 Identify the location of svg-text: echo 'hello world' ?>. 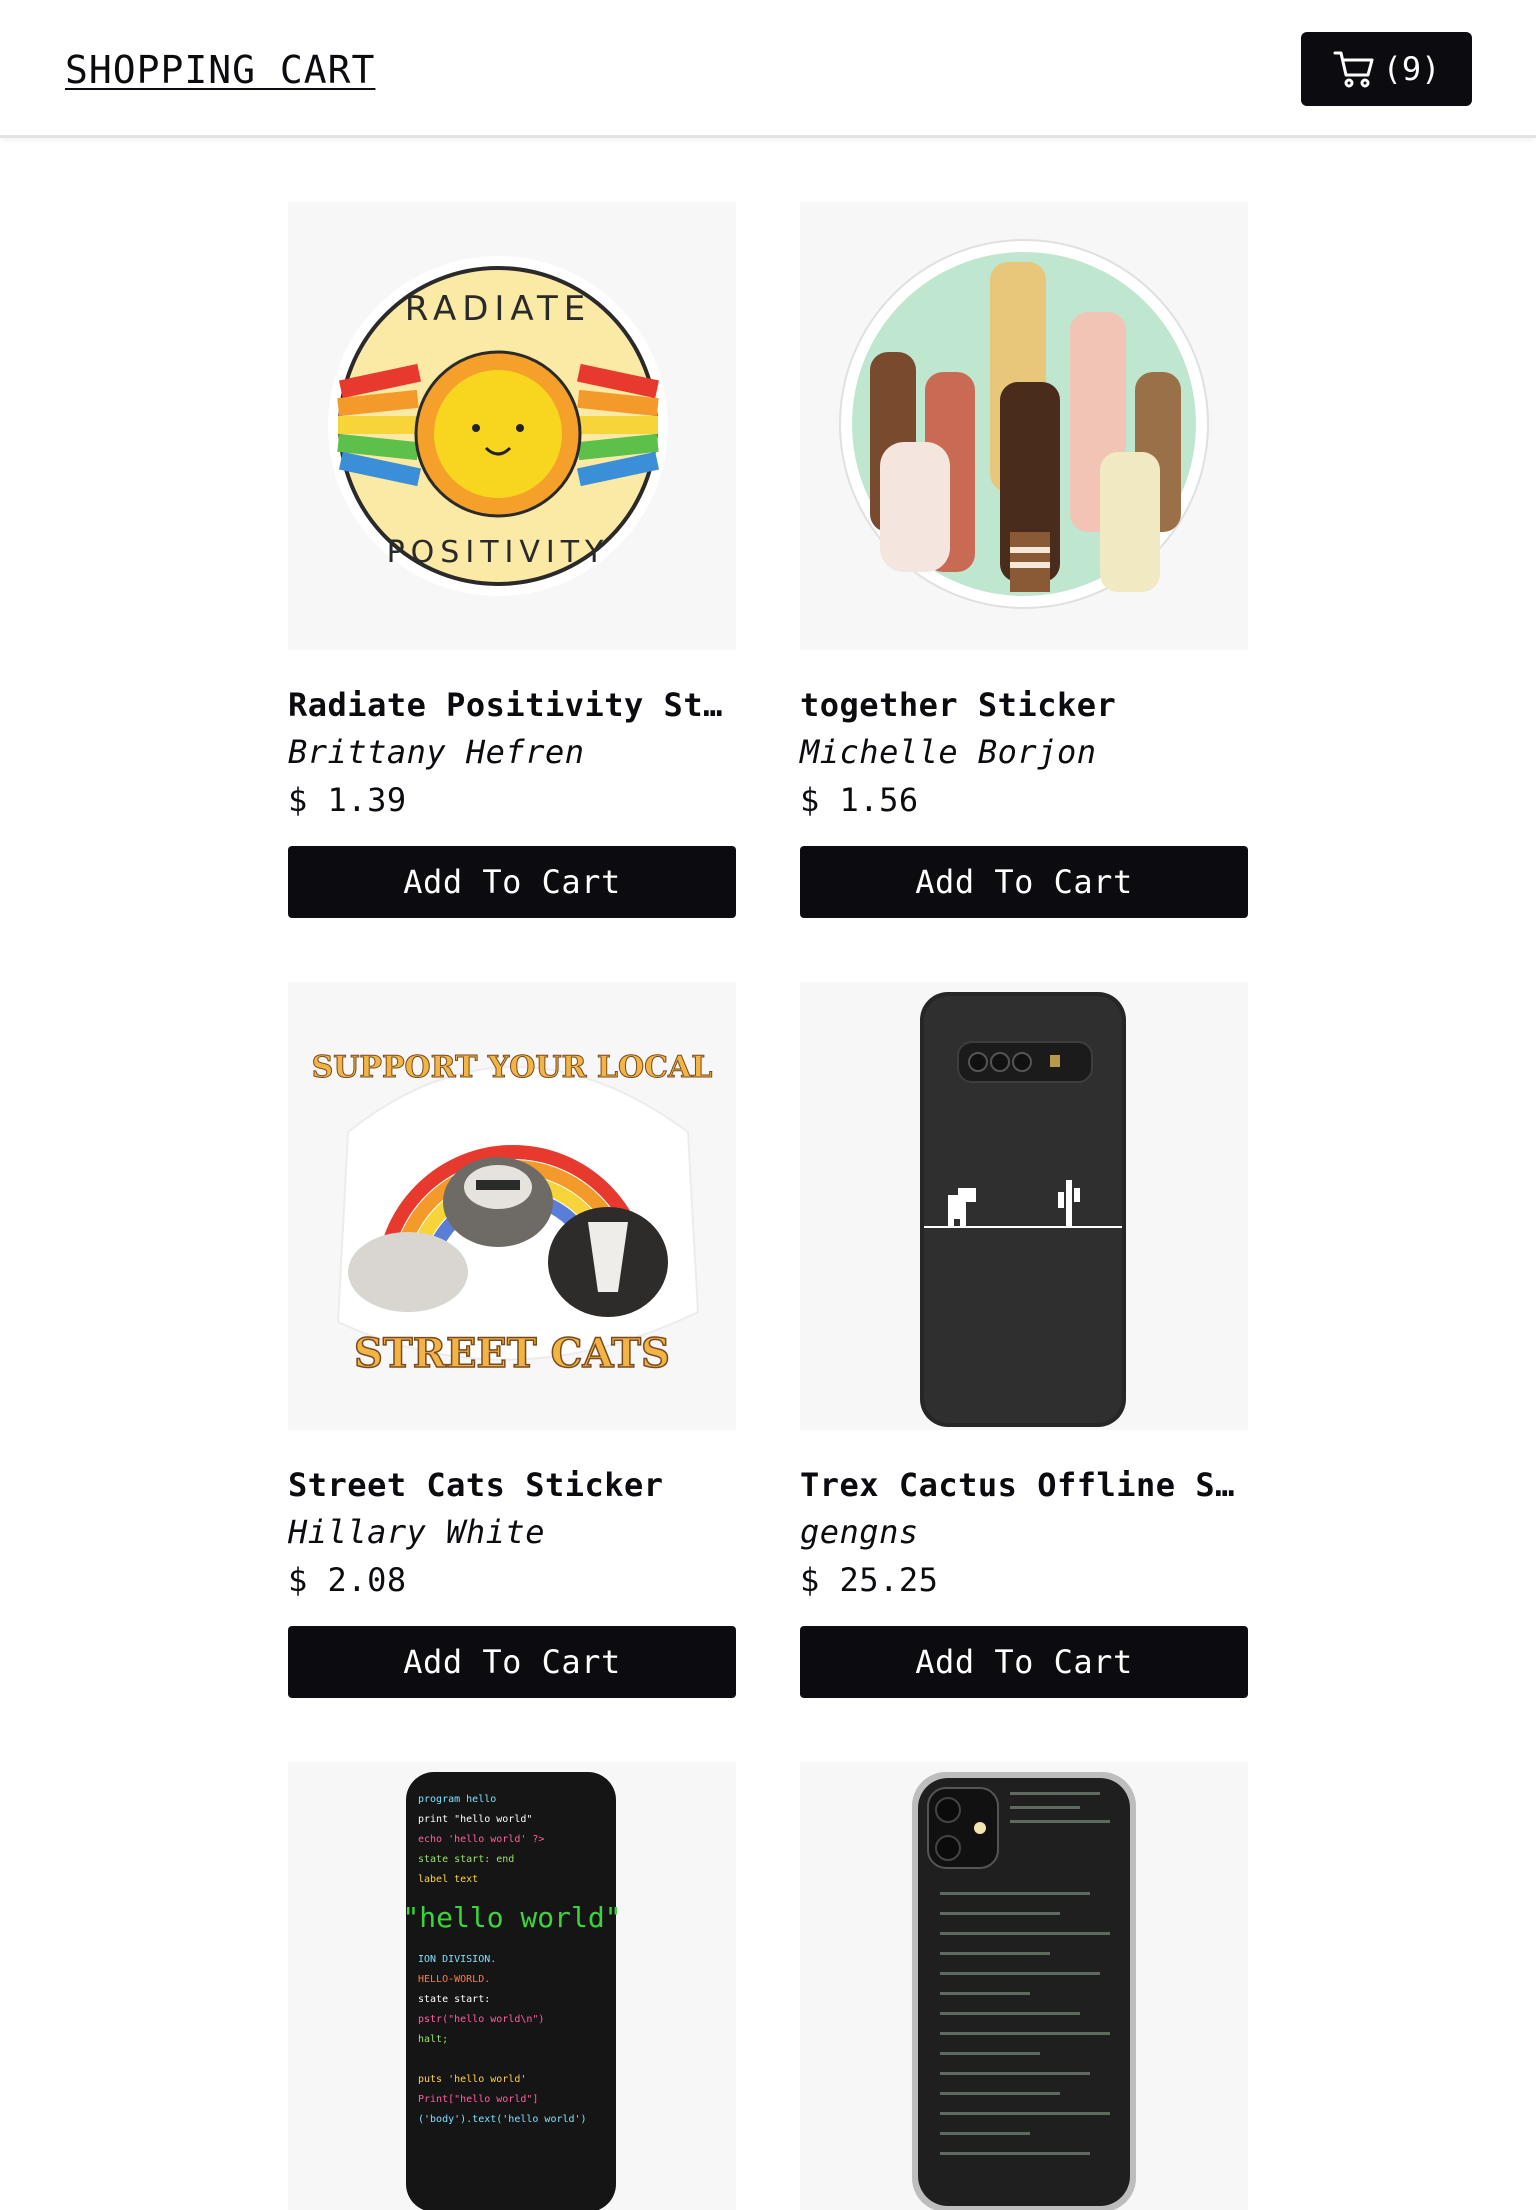
(481, 1839).